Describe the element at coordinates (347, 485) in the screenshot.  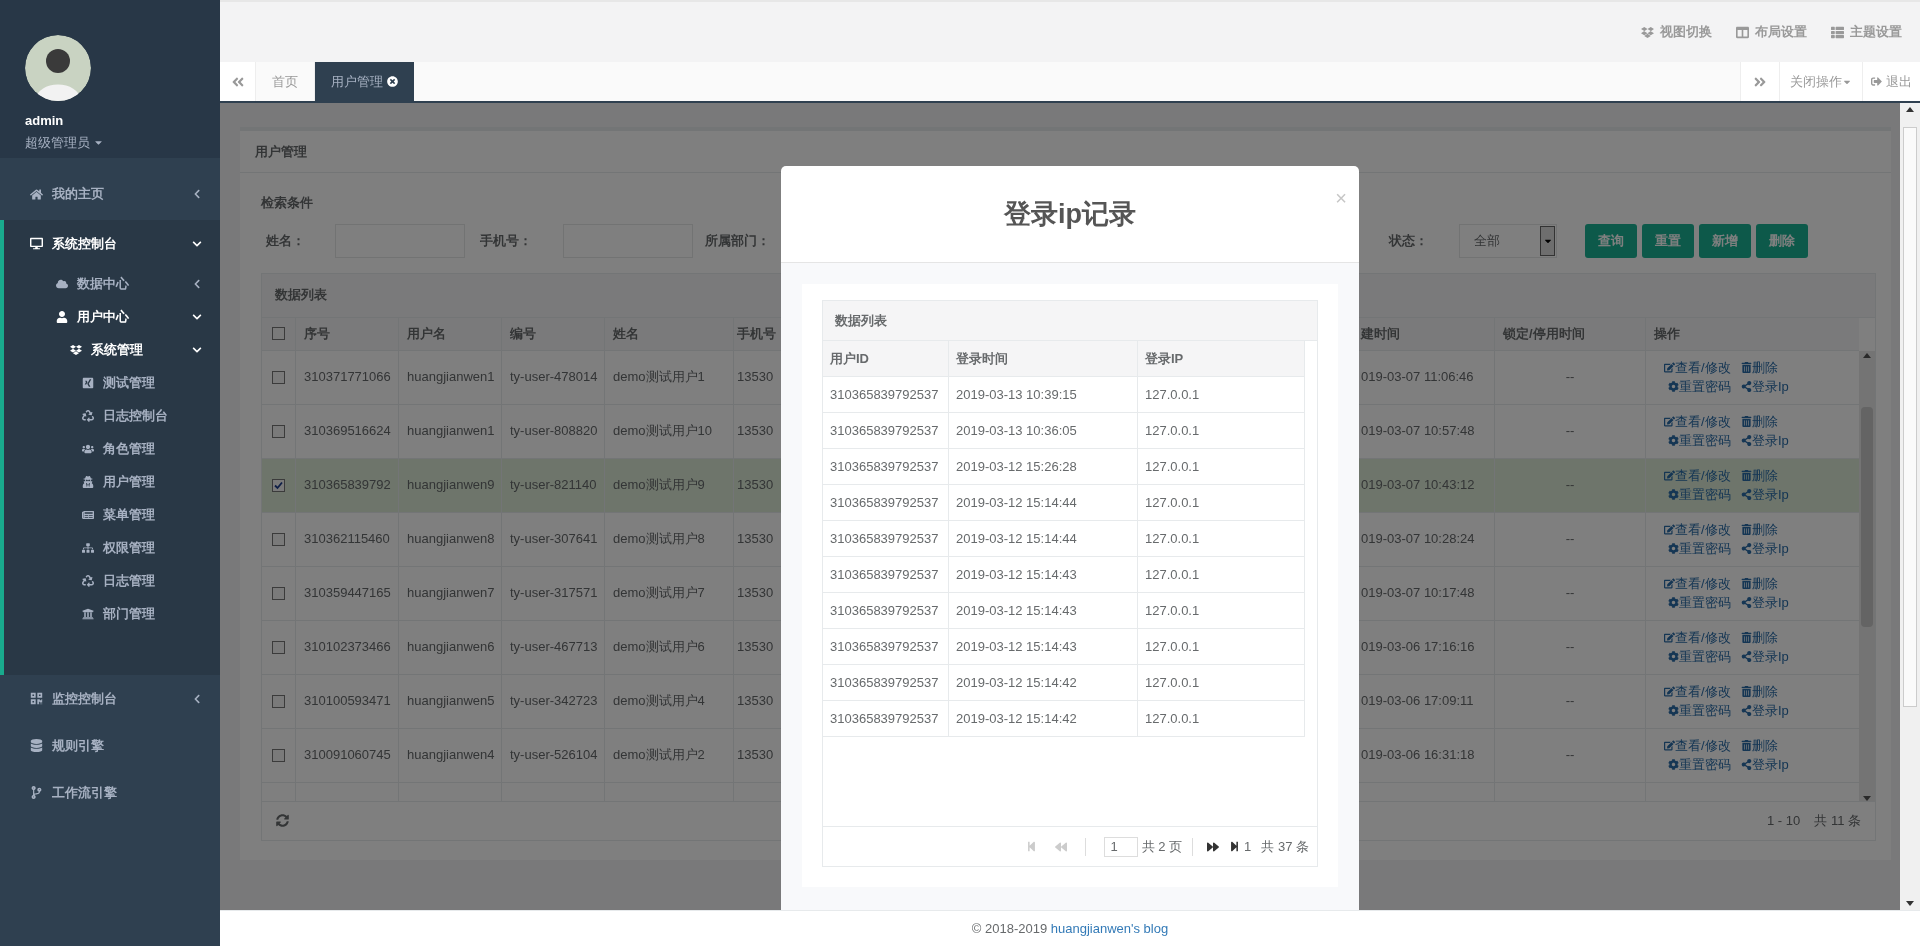
I see `table-cell-text: 310365839792` at that location.